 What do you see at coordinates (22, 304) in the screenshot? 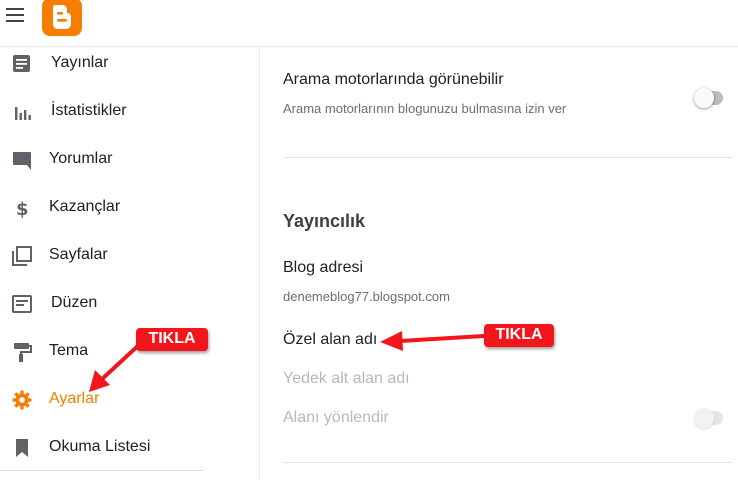
I see `layout-icon` at bounding box center [22, 304].